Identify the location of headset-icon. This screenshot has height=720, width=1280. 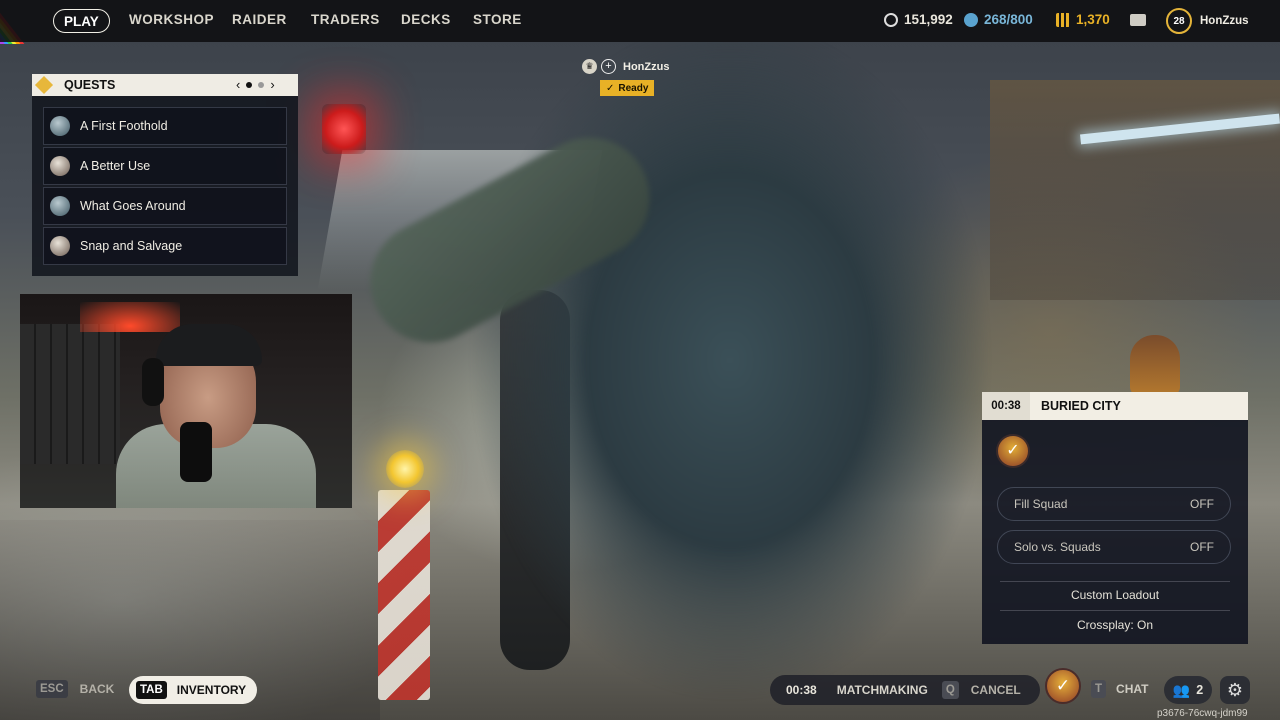
(153, 382).